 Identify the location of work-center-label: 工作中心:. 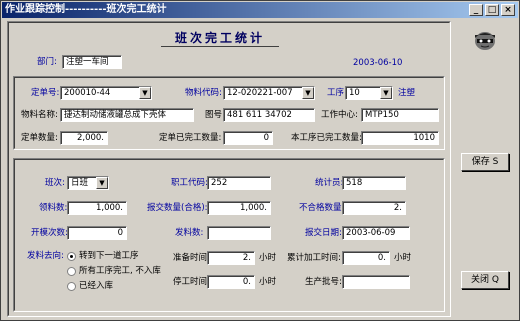
(339, 115).